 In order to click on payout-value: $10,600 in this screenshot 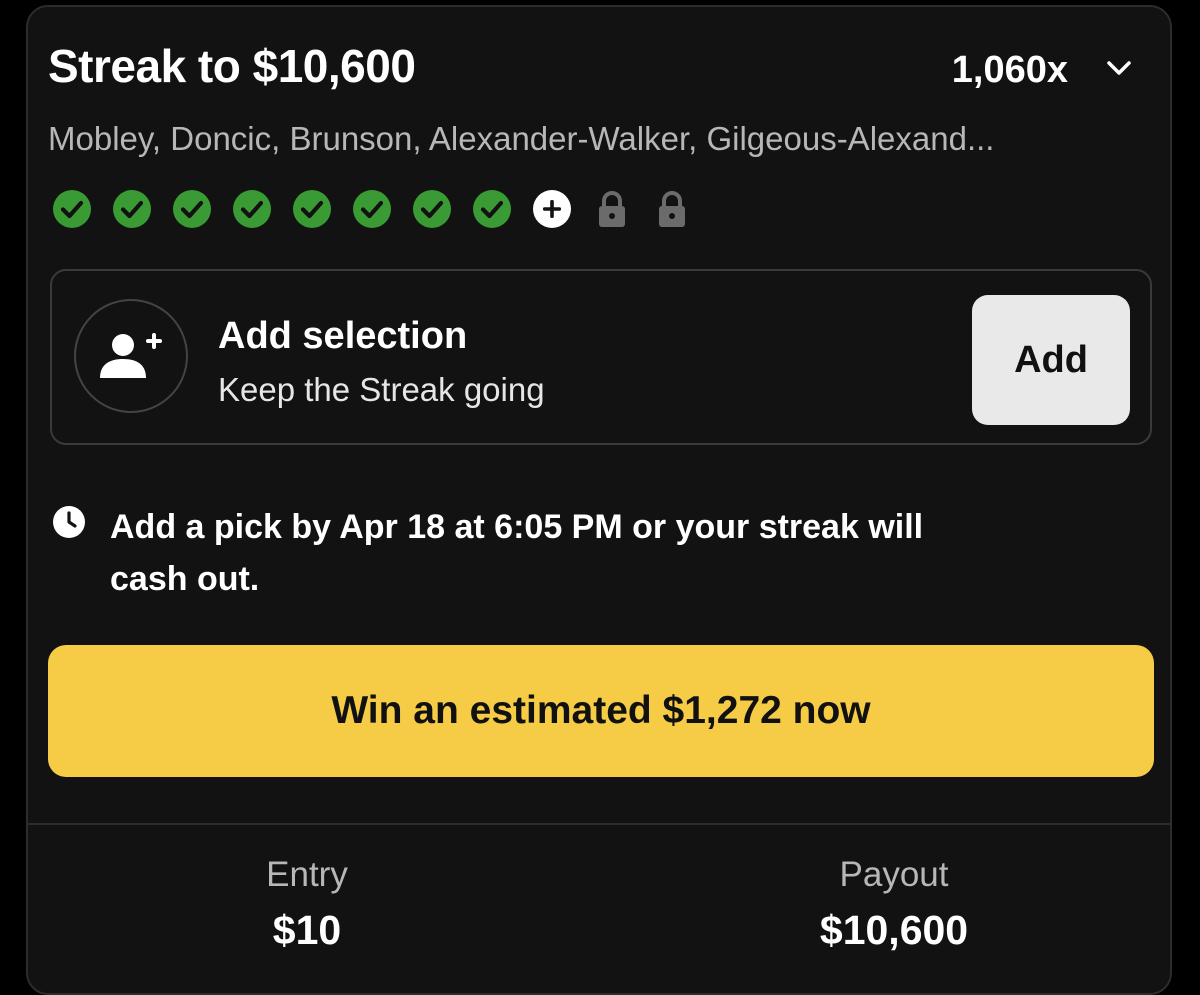, I will do `click(894, 930)`.